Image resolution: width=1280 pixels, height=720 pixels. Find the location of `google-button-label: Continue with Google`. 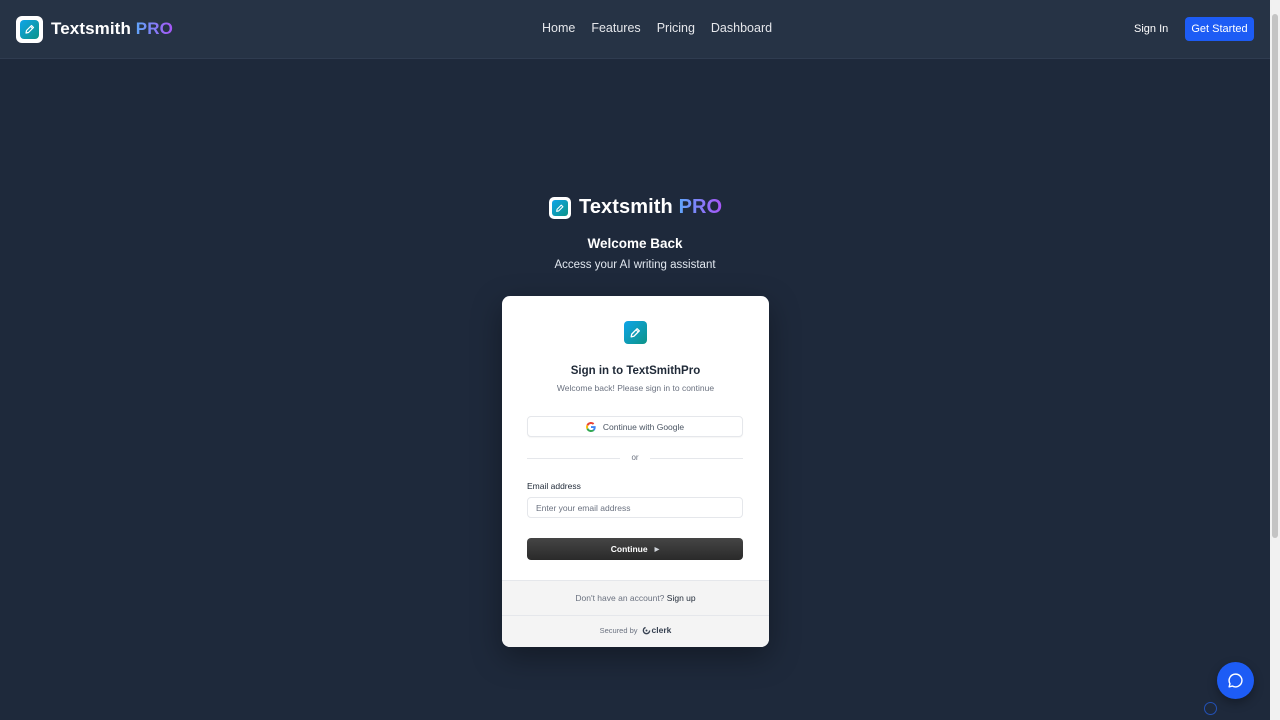

google-button-label: Continue with Google is located at coordinates (643, 426).